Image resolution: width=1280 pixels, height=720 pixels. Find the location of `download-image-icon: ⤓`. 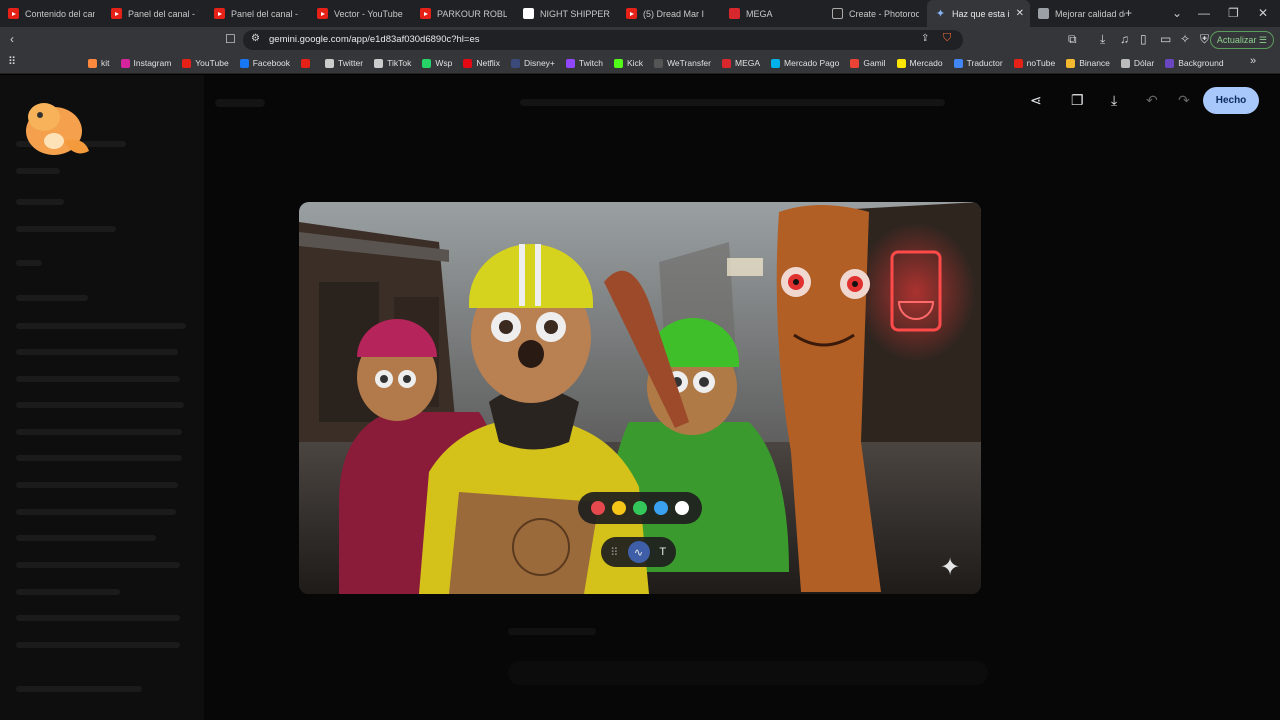

download-image-icon: ⤓ is located at coordinates (1114, 100).